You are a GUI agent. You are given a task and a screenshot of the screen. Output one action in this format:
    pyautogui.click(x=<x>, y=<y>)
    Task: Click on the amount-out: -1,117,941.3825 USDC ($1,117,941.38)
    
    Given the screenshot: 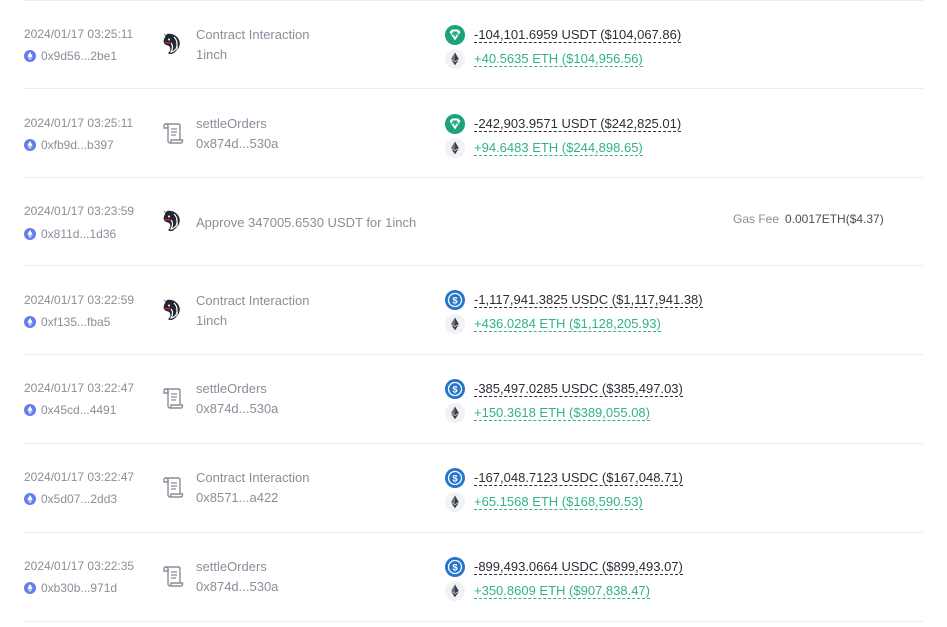 What is the action you would take?
    pyautogui.click(x=588, y=300)
    